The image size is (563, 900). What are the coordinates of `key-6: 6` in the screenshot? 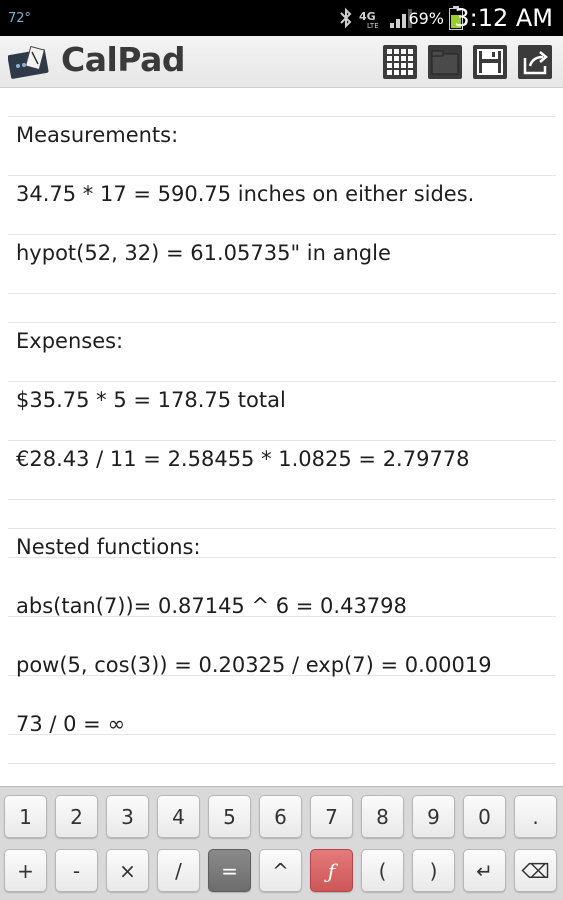 It's located at (280, 816).